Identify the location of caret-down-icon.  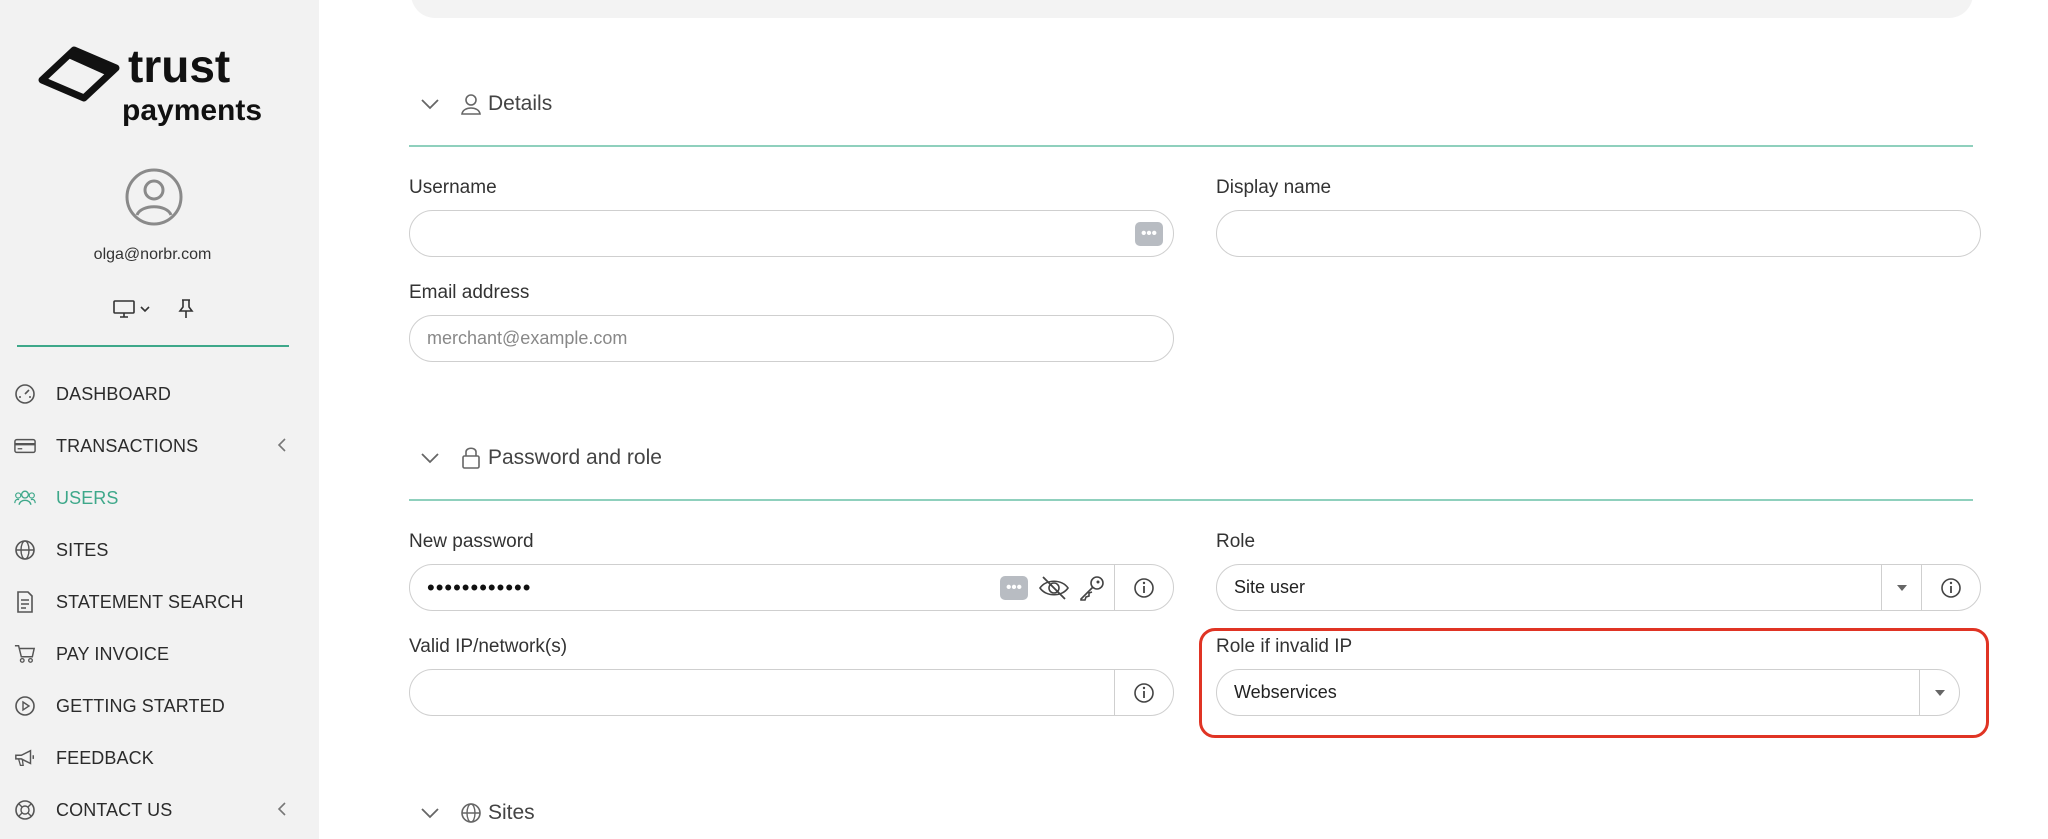
(1901, 587).